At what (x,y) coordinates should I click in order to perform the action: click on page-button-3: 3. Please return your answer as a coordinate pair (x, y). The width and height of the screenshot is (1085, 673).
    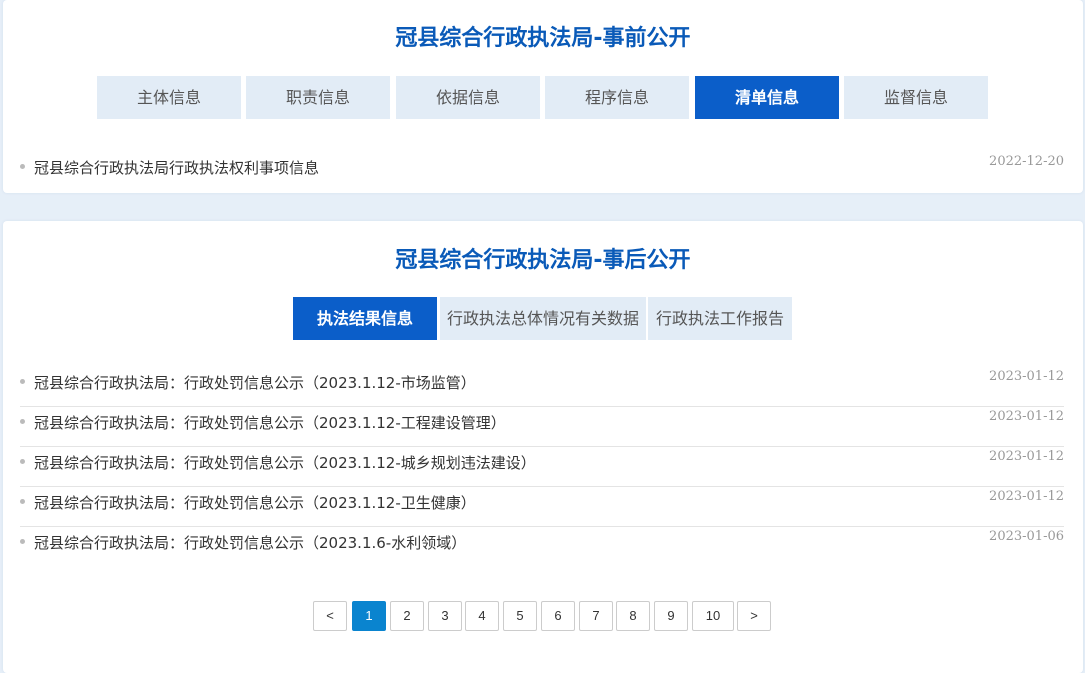
    Looking at the image, I should click on (445, 616).